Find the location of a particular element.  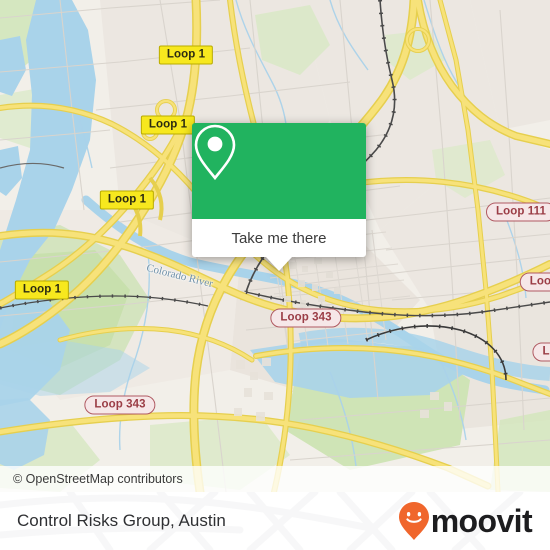

road-shield-loop343-bl: Loop 343 is located at coordinates (120, 405).